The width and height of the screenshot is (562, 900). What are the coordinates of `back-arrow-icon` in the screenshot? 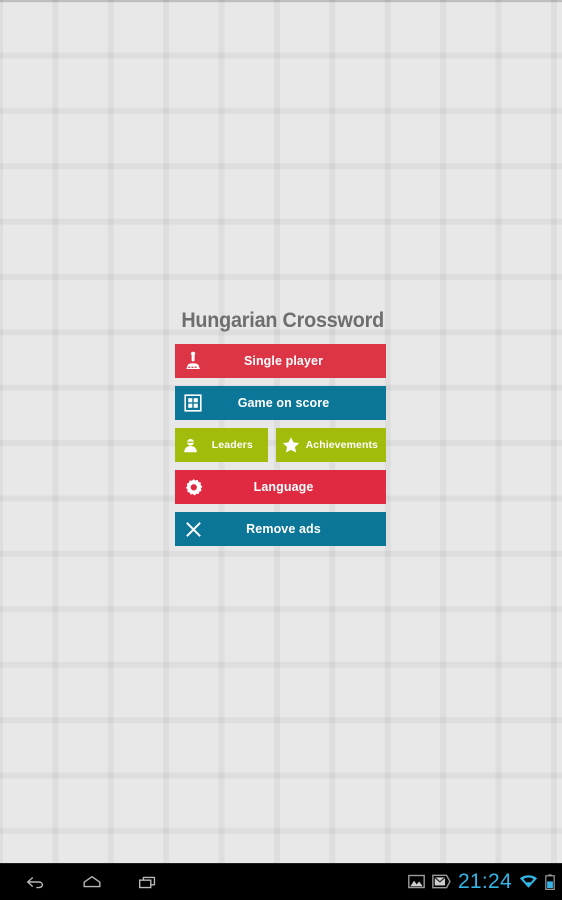 It's located at (35, 882).